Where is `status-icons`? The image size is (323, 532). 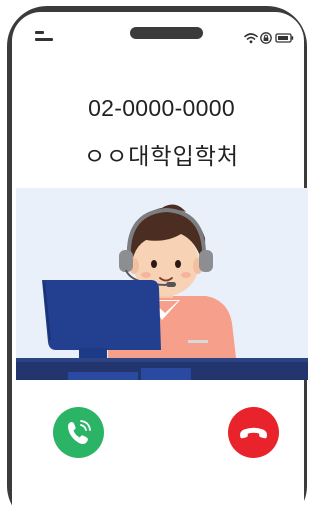
status-icons is located at coordinates (272, 37).